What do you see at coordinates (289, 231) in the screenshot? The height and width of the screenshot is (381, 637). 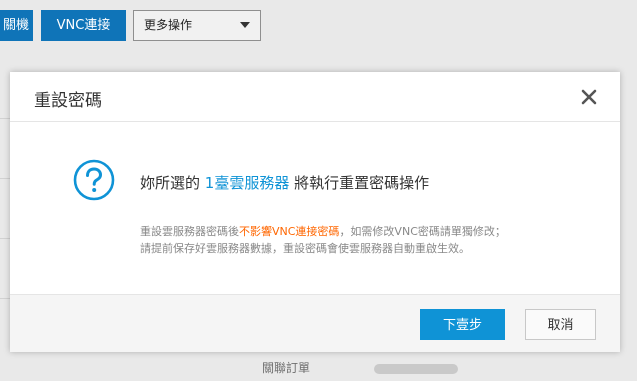 I see `notice-warning: 不影響VNC連接密碼` at bounding box center [289, 231].